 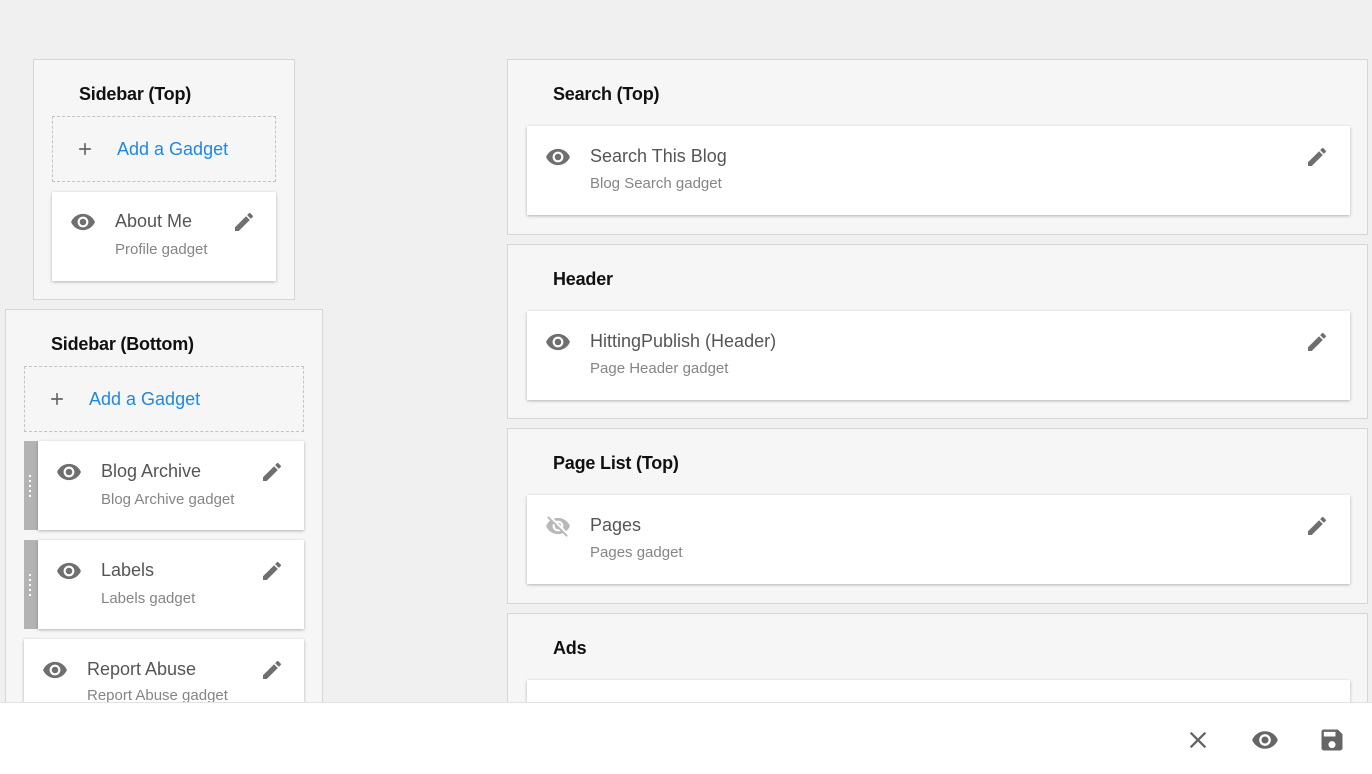 I want to click on gadget-type: Blog Archive gadget, so click(x=168, y=499).